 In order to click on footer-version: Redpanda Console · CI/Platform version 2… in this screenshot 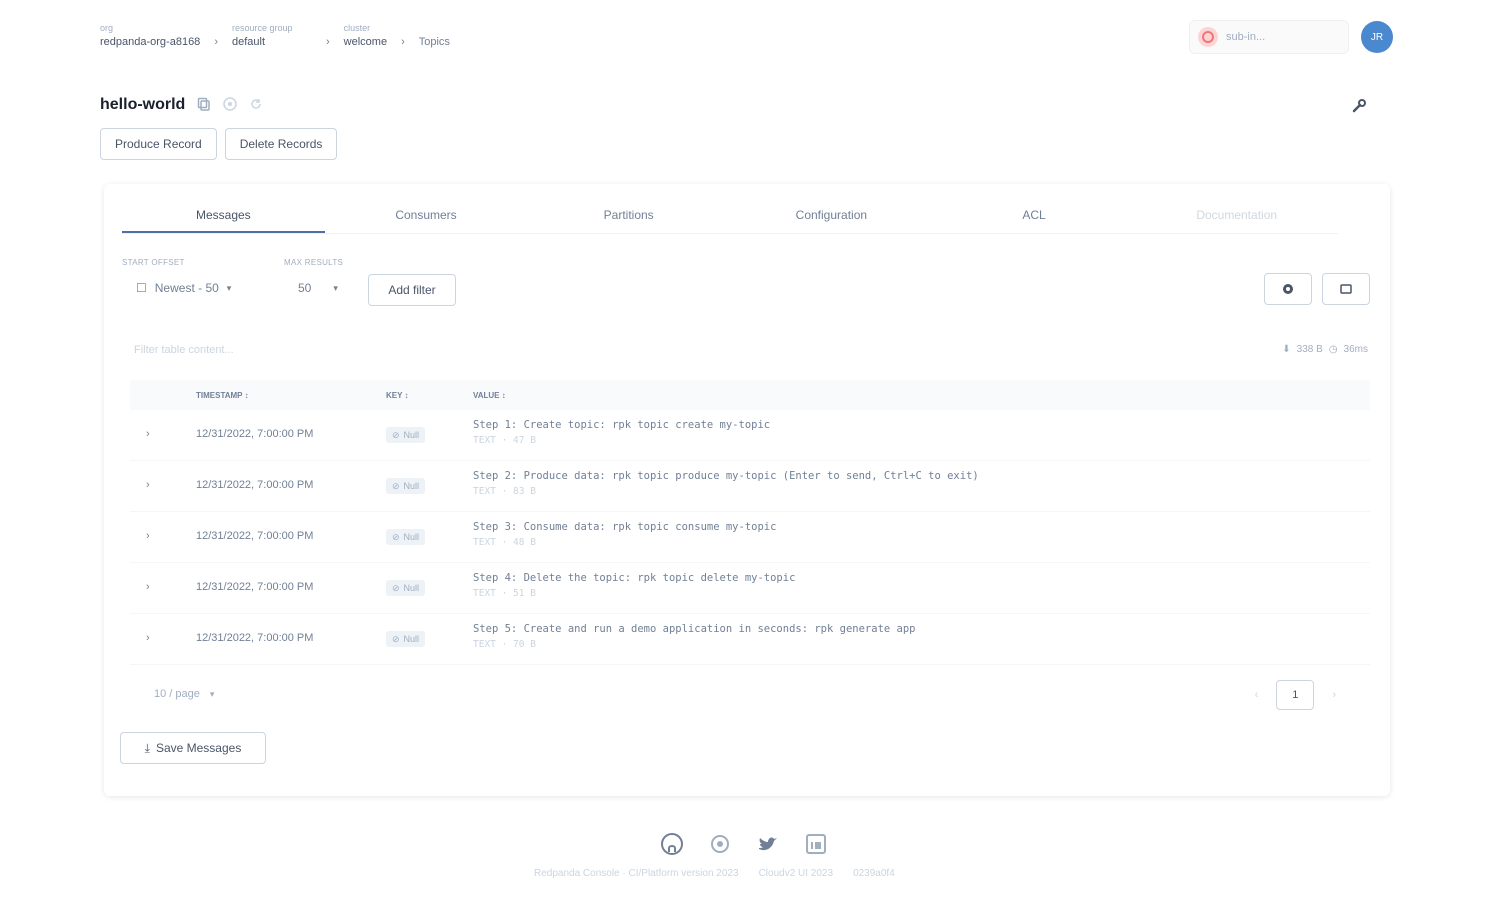, I will do `click(714, 873)`.